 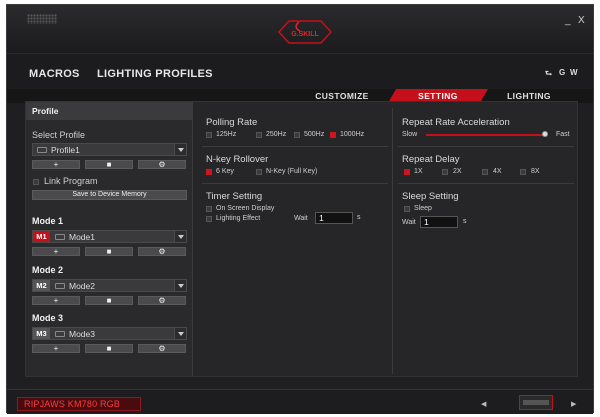 I want to click on sleep-unit-label: s, so click(x=465, y=221).